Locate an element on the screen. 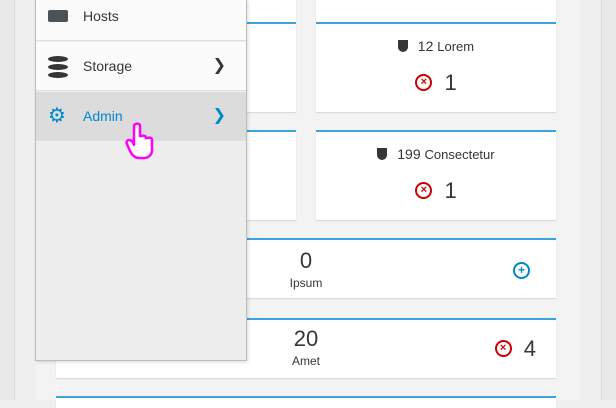  card-consectetur-title: 199 Consectetur is located at coordinates (436, 154).